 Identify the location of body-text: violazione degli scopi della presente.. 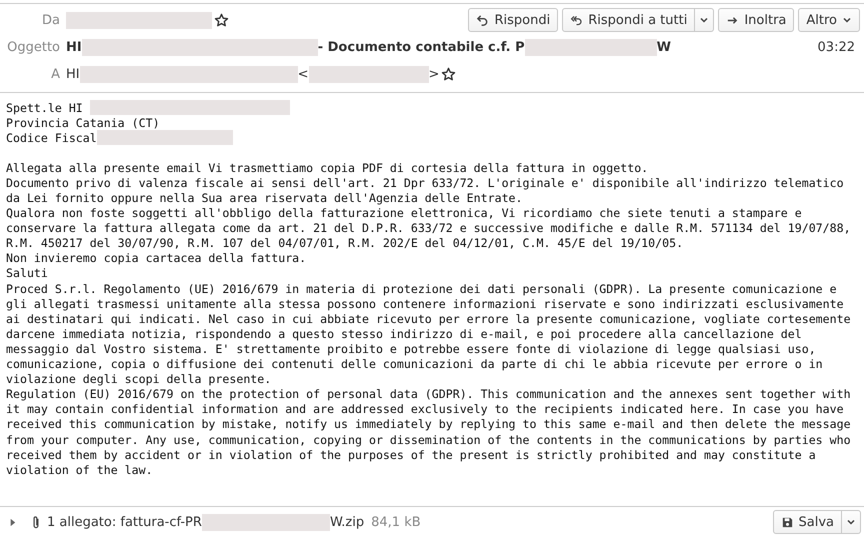
(139, 379).